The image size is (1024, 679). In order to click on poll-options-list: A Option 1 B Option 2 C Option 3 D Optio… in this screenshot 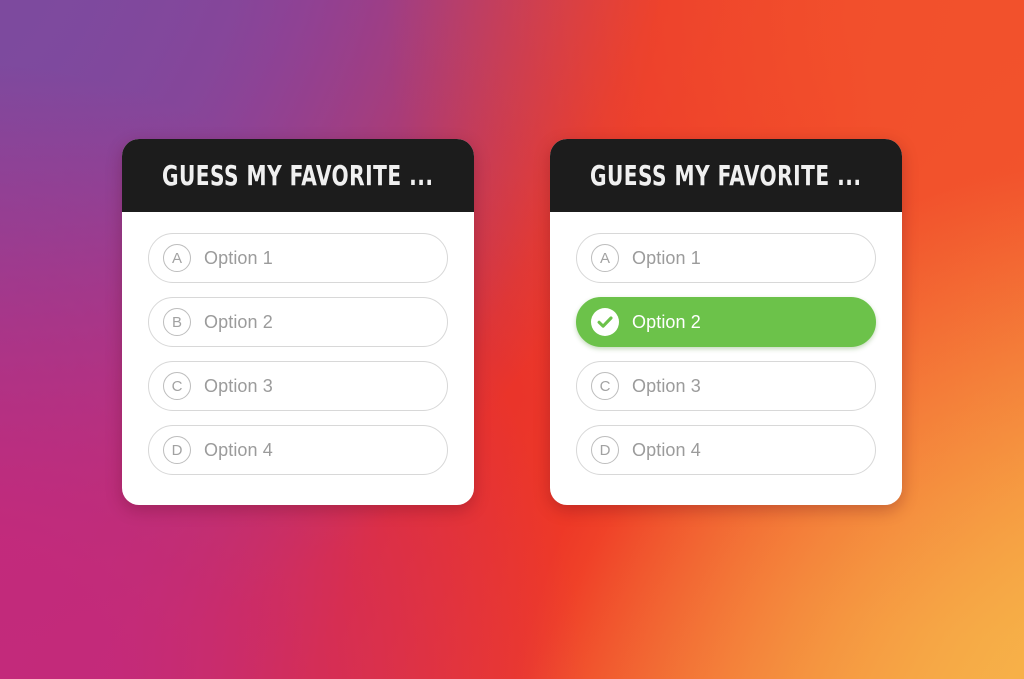, I will do `click(298, 358)`.